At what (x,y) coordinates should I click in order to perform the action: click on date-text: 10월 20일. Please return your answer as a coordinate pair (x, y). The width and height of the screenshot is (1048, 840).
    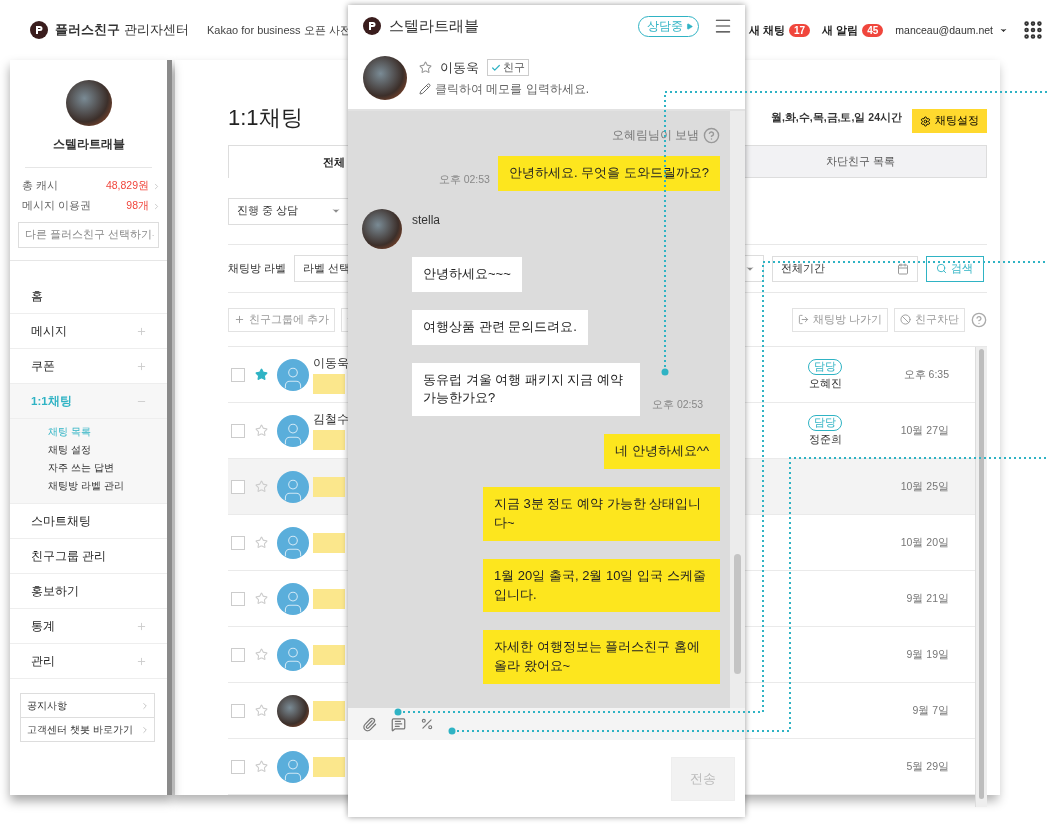
    Looking at the image, I should click on (924, 542).